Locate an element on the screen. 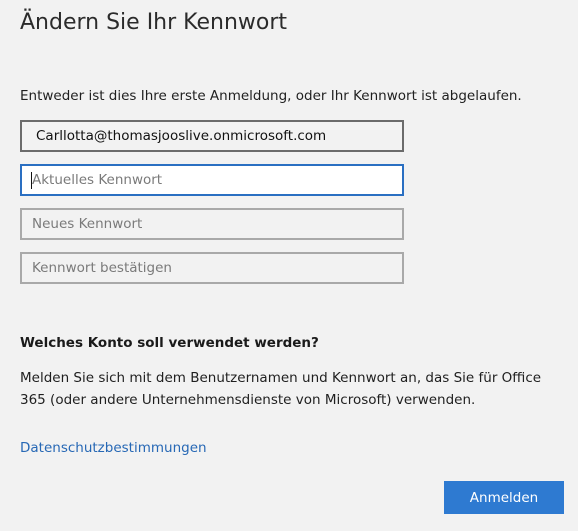 The width and height of the screenshot is (578, 531). help-heading: Welches Konto soll verwendet werden? is located at coordinates (169, 343).